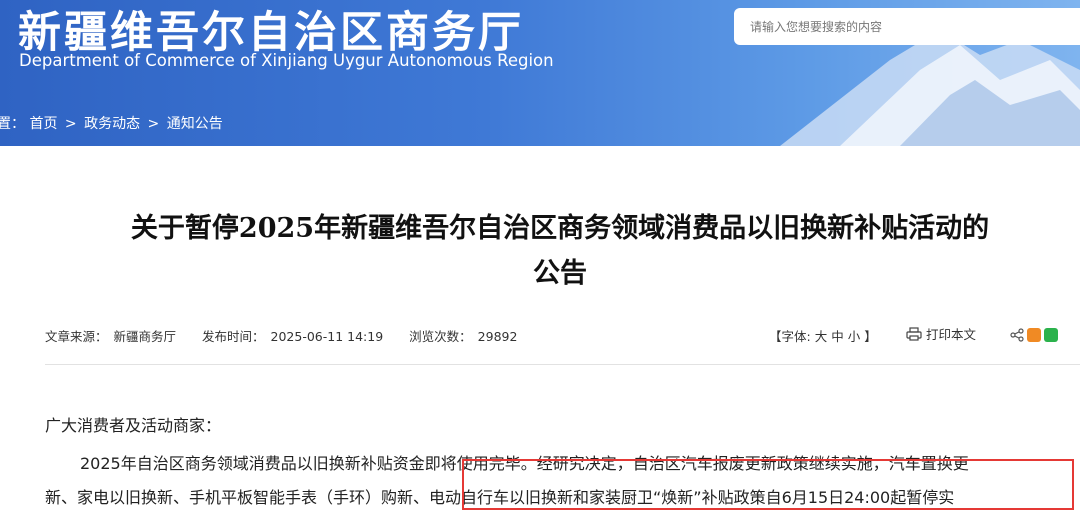 The image size is (1080, 513). What do you see at coordinates (560, 273) in the screenshot?
I see `article-title-line2: 公告` at bounding box center [560, 273].